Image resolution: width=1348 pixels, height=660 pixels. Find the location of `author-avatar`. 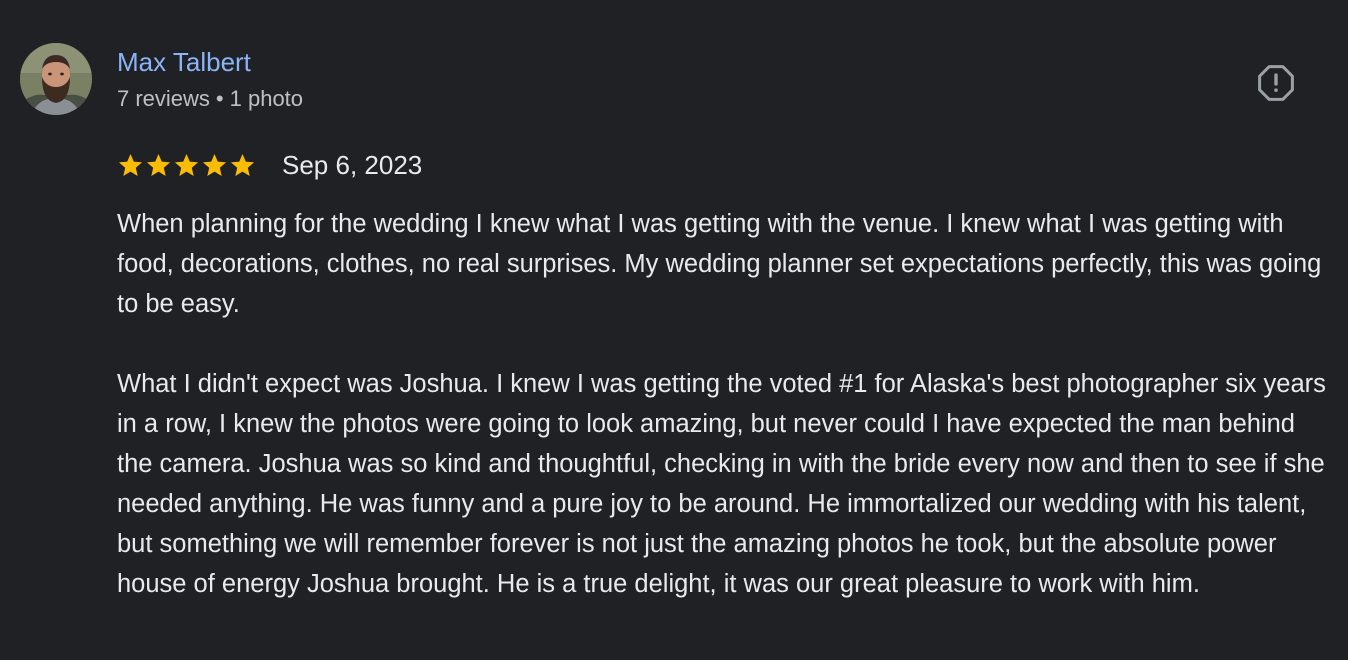

author-avatar is located at coordinates (56, 79).